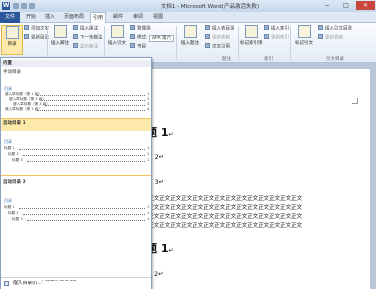 This screenshot has height=289, width=376. Describe the element at coordinates (207, 45) in the screenshot. I see `cross-reference-icon` at that location.